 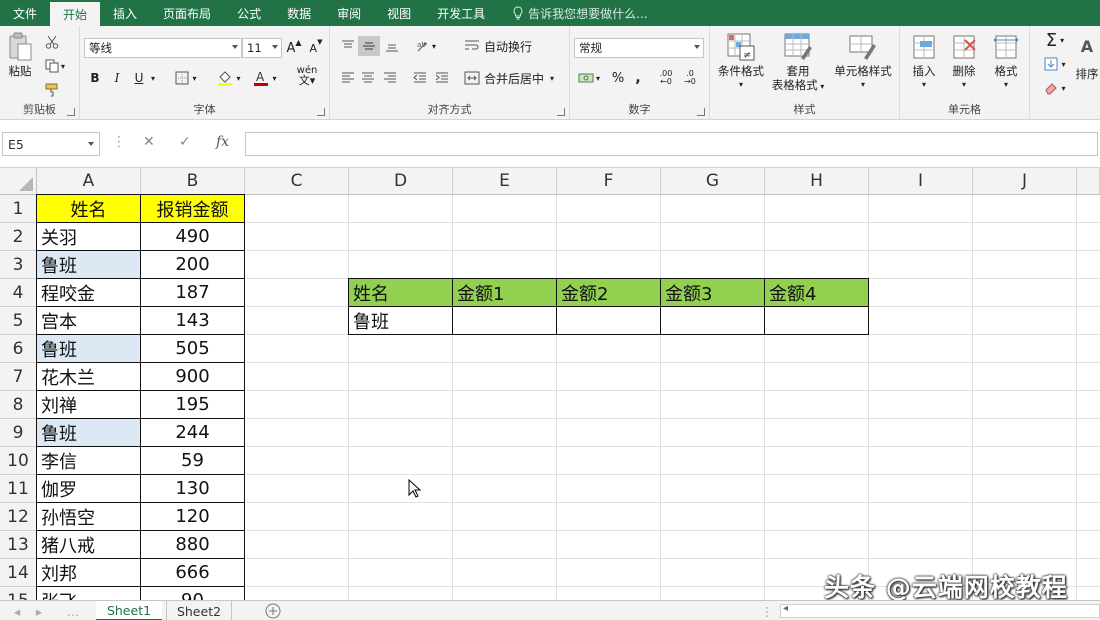 I want to click on align-bottom-button, so click(x=392, y=46).